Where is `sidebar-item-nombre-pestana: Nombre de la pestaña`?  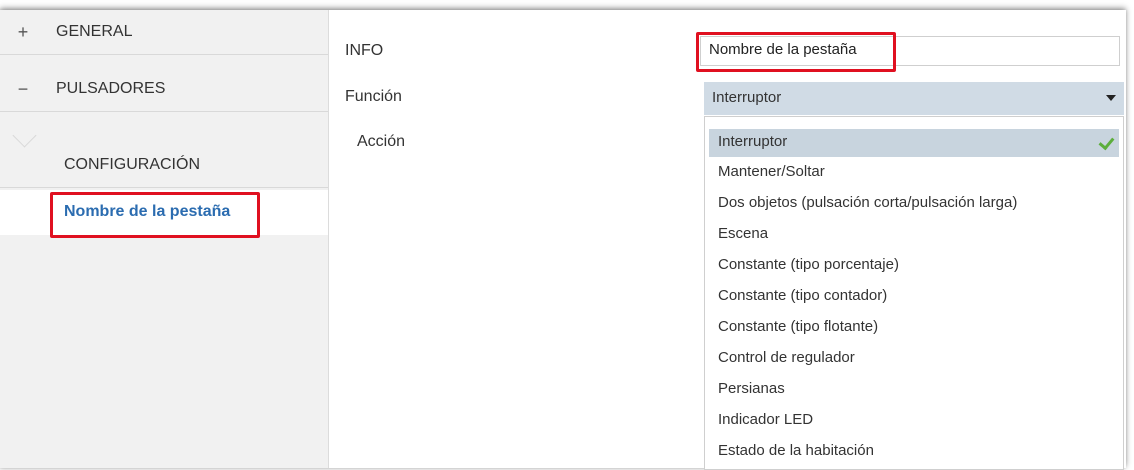 sidebar-item-nombre-pestana: Nombre de la pestaña is located at coordinates (164, 212).